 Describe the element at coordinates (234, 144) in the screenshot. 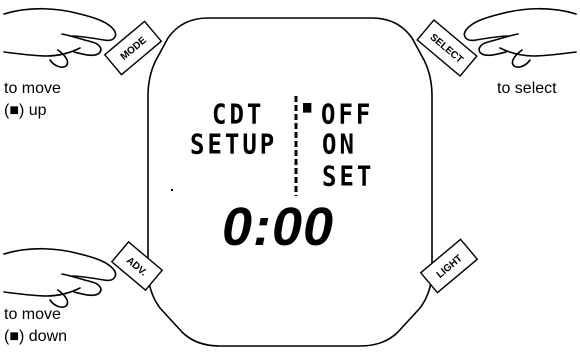

I see `display-title-line2: SETUP` at that location.